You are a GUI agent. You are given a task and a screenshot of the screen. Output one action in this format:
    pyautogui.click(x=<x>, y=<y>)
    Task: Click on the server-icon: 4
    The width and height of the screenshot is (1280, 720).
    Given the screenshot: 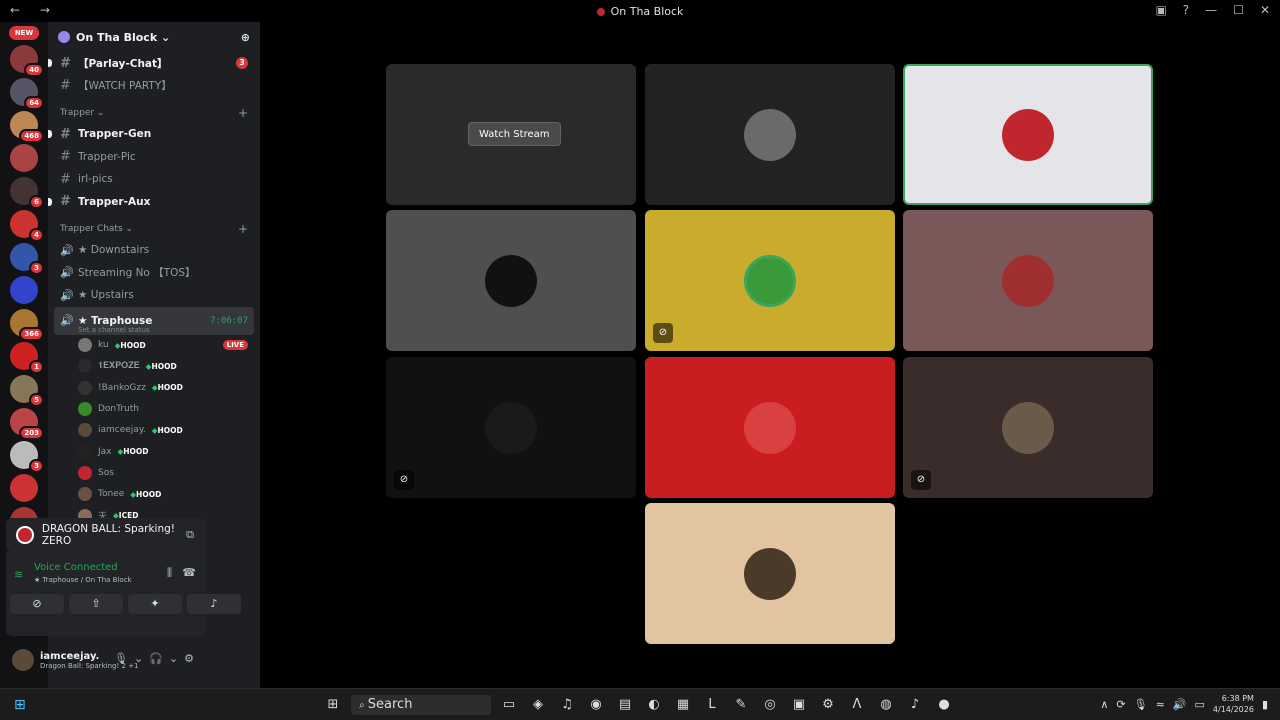 What is the action you would take?
    pyautogui.click(x=27, y=226)
    